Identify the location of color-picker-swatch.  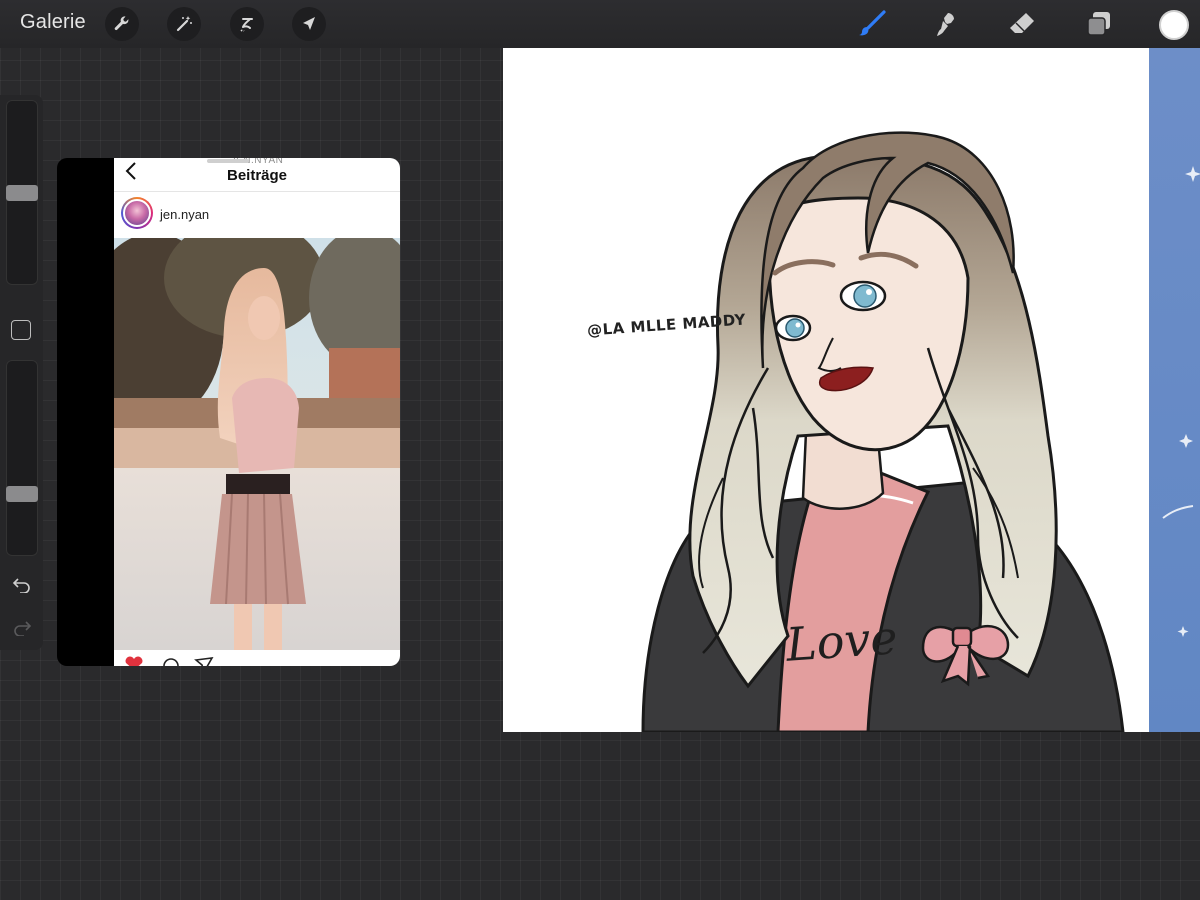
(1174, 25).